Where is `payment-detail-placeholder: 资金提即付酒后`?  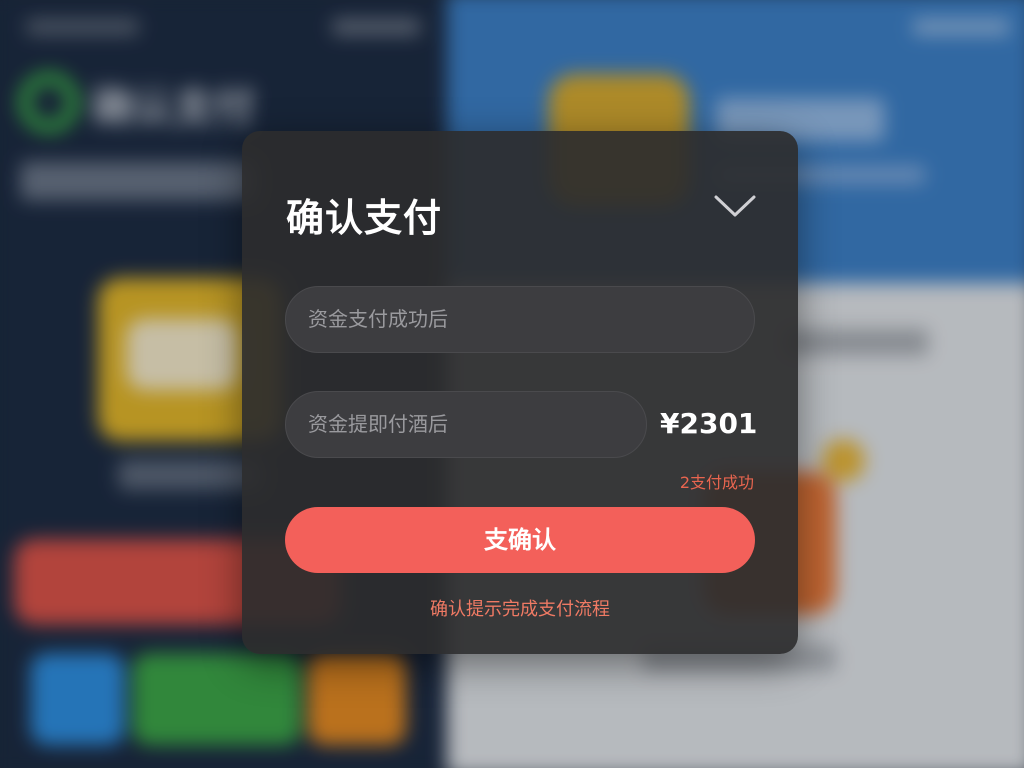
payment-detail-placeholder: 资金提即付酒后 is located at coordinates (378, 424).